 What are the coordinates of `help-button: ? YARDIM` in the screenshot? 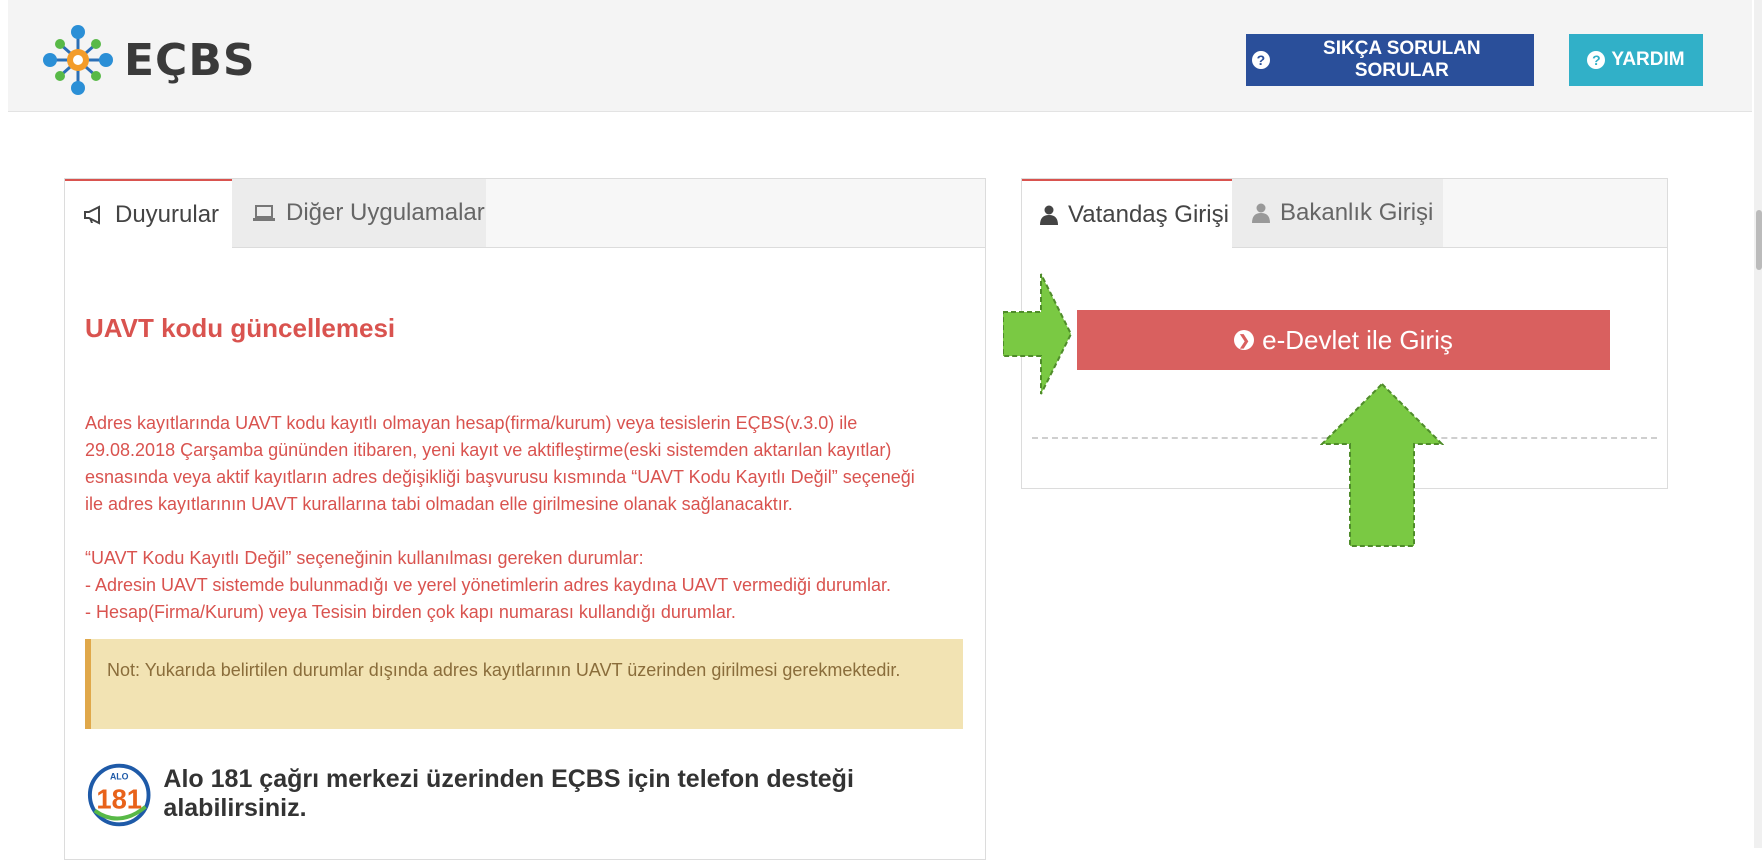 It's located at (1636, 60).